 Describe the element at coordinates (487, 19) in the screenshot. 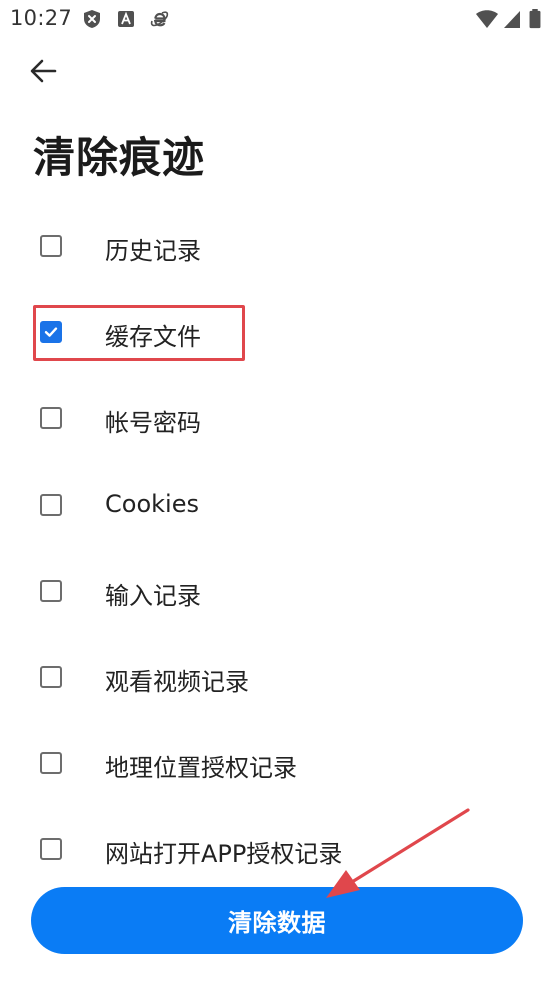

I see `wifi-icon` at that location.